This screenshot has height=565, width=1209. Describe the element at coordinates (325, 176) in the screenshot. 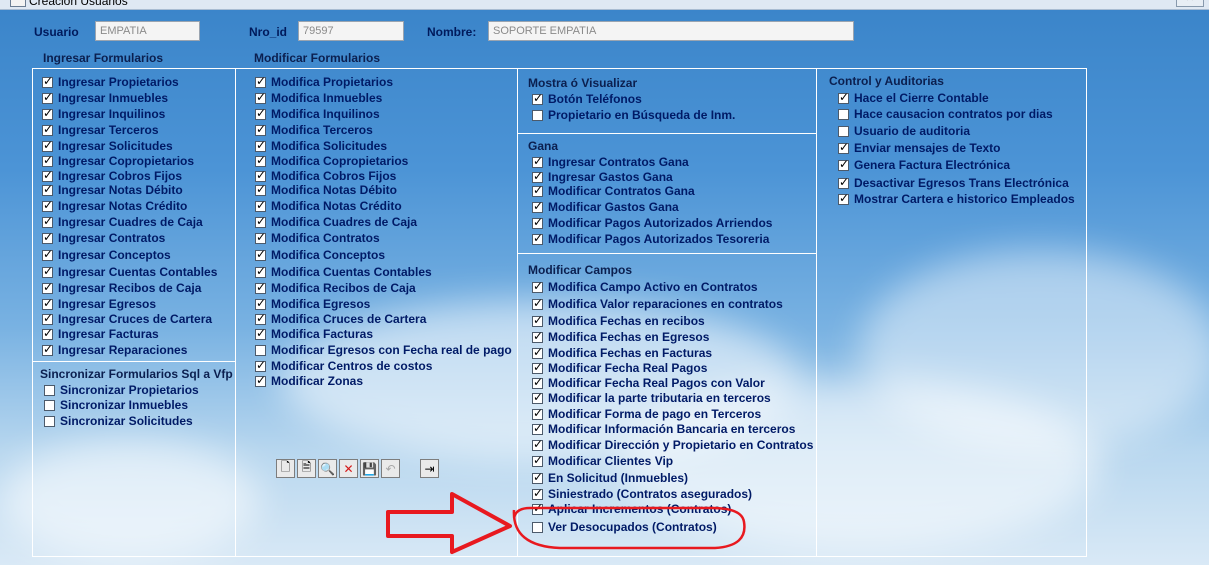

I see `checkbox-modifica-cobros-fijos: Modifica Cobros Fijos` at that location.